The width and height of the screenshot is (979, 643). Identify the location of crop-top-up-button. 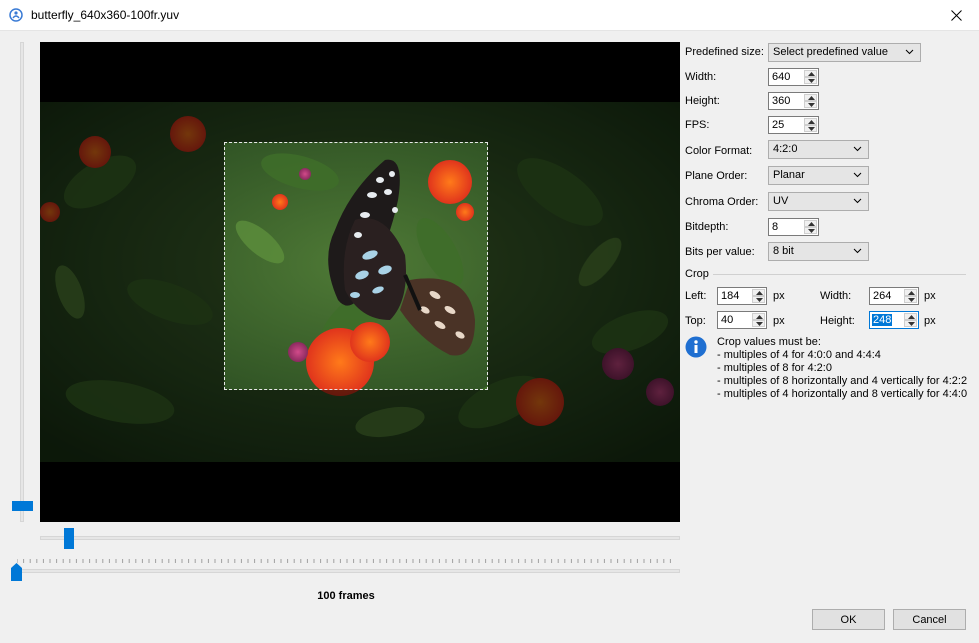
(758, 316).